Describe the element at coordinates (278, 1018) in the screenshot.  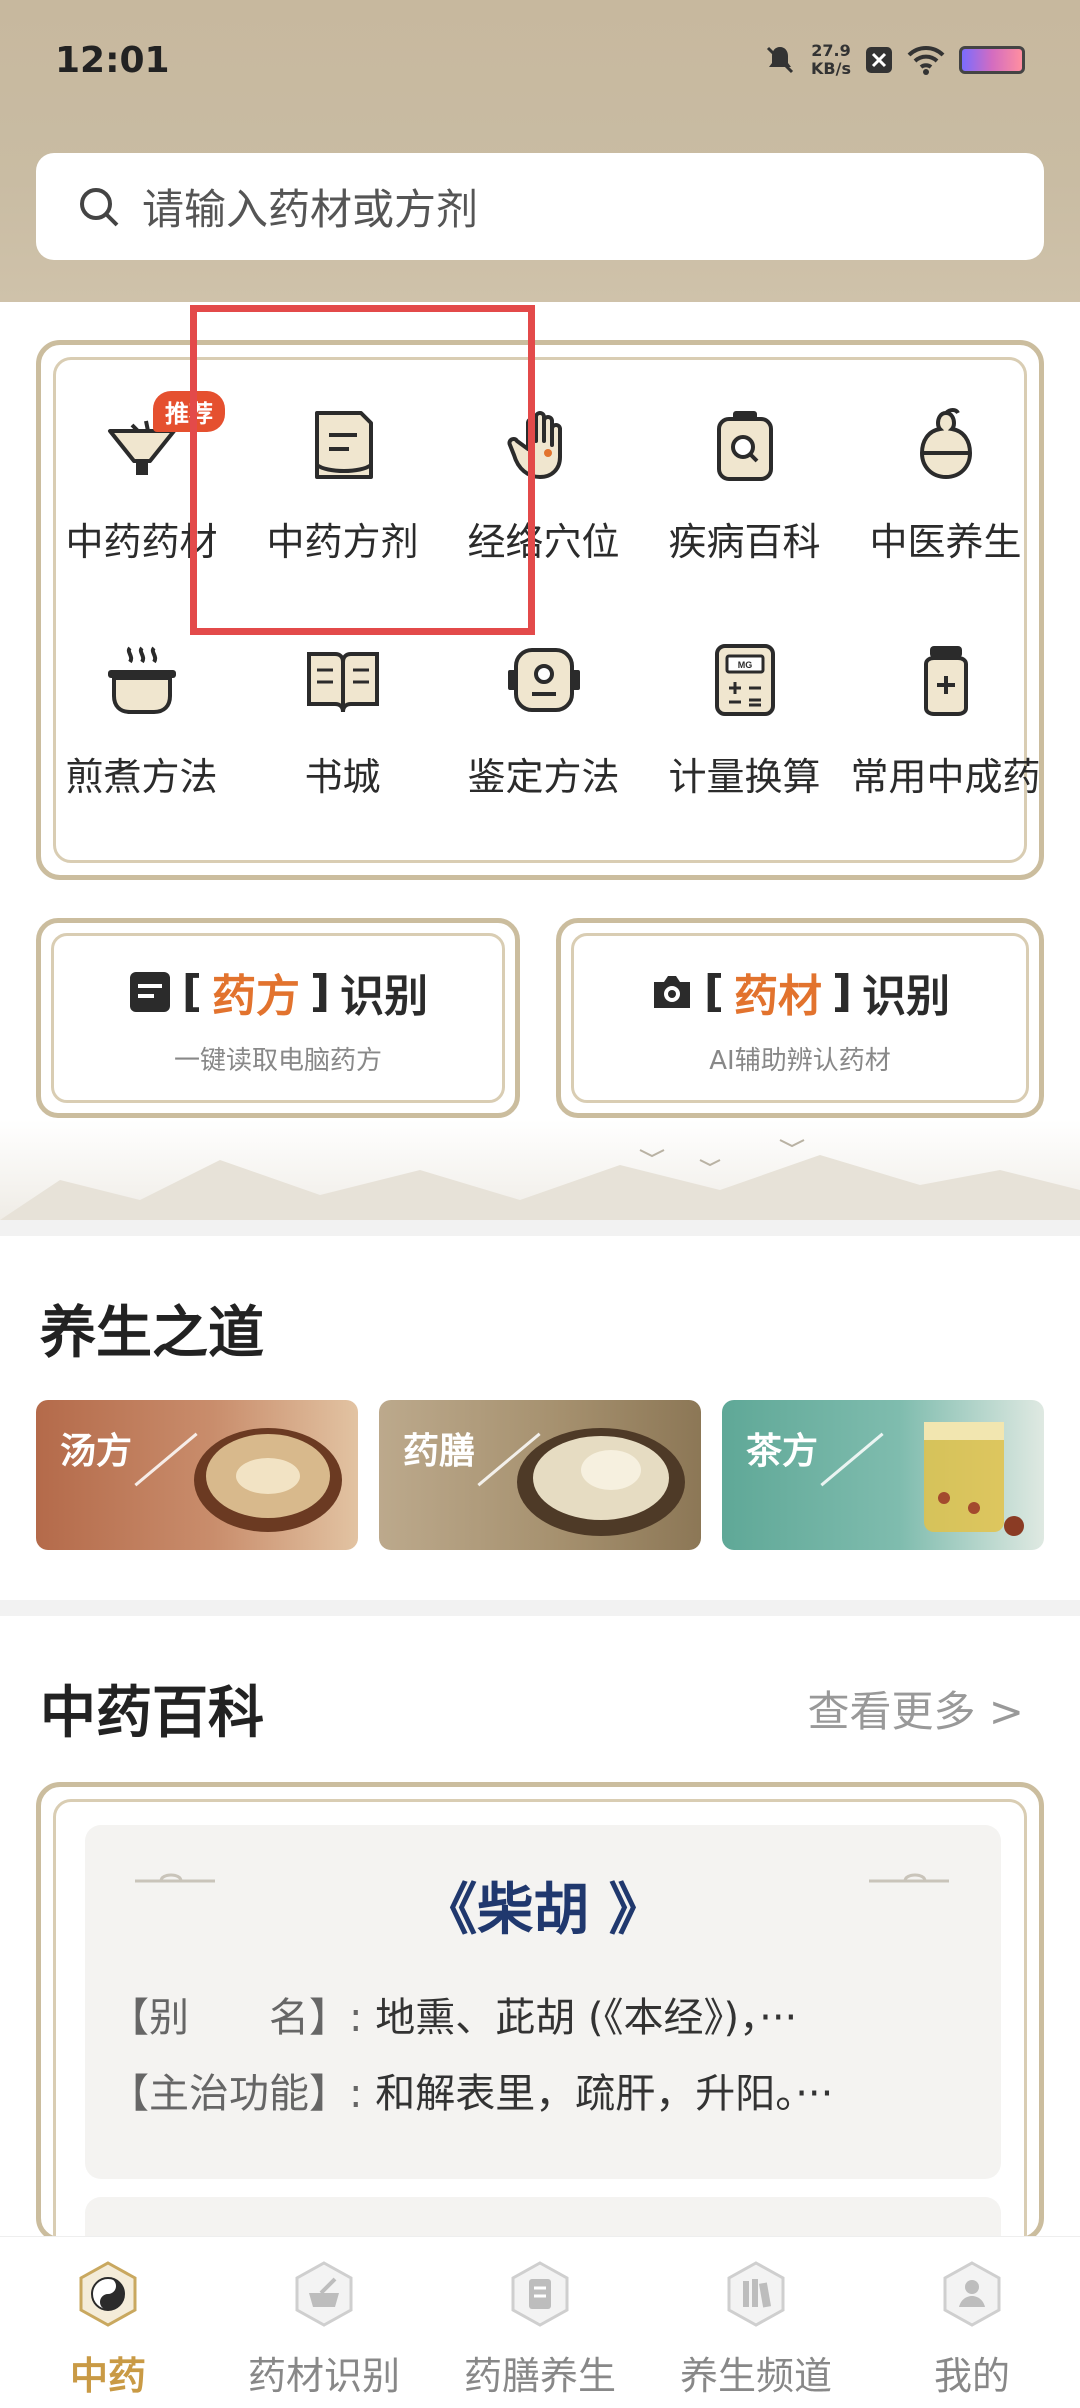
I see `prescription-recognition-button: [ 药方 ] 识别 一键读取电脑药方` at that location.